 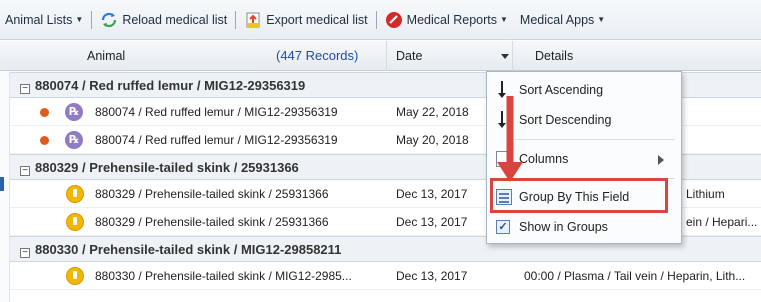 I want to click on menu-item-sort-descending: Sort Descending, so click(x=584, y=120).